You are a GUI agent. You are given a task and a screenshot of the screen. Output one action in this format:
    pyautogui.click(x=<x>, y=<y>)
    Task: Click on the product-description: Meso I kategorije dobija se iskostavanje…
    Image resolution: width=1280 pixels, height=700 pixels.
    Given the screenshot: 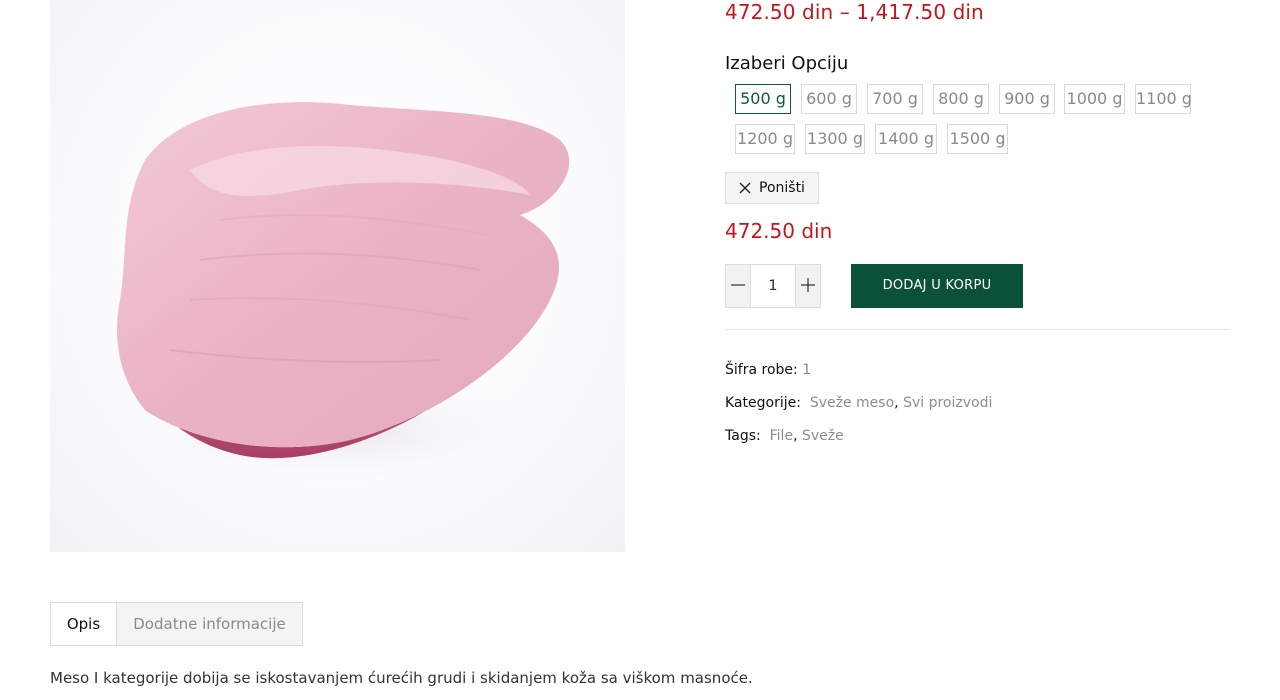 What is the action you would take?
    pyautogui.click(x=401, y=678)
    